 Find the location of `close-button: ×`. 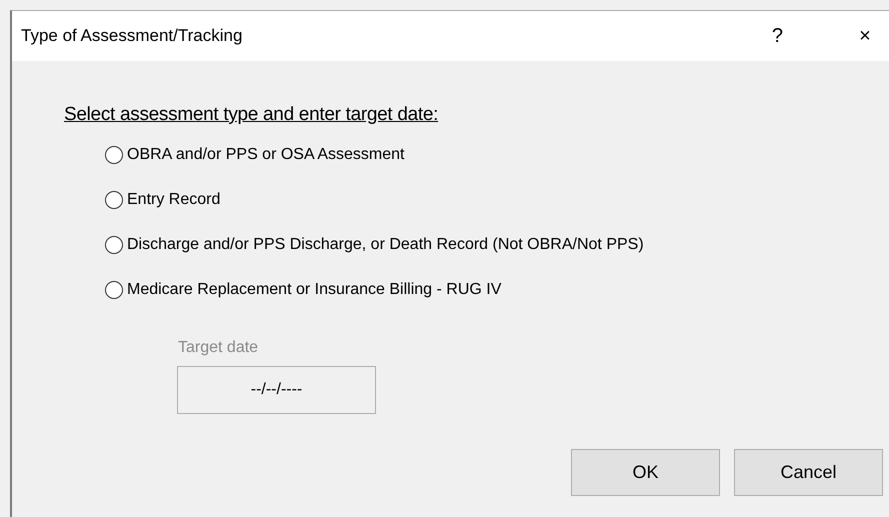

close-button: × is located at coordinates (865, 36).